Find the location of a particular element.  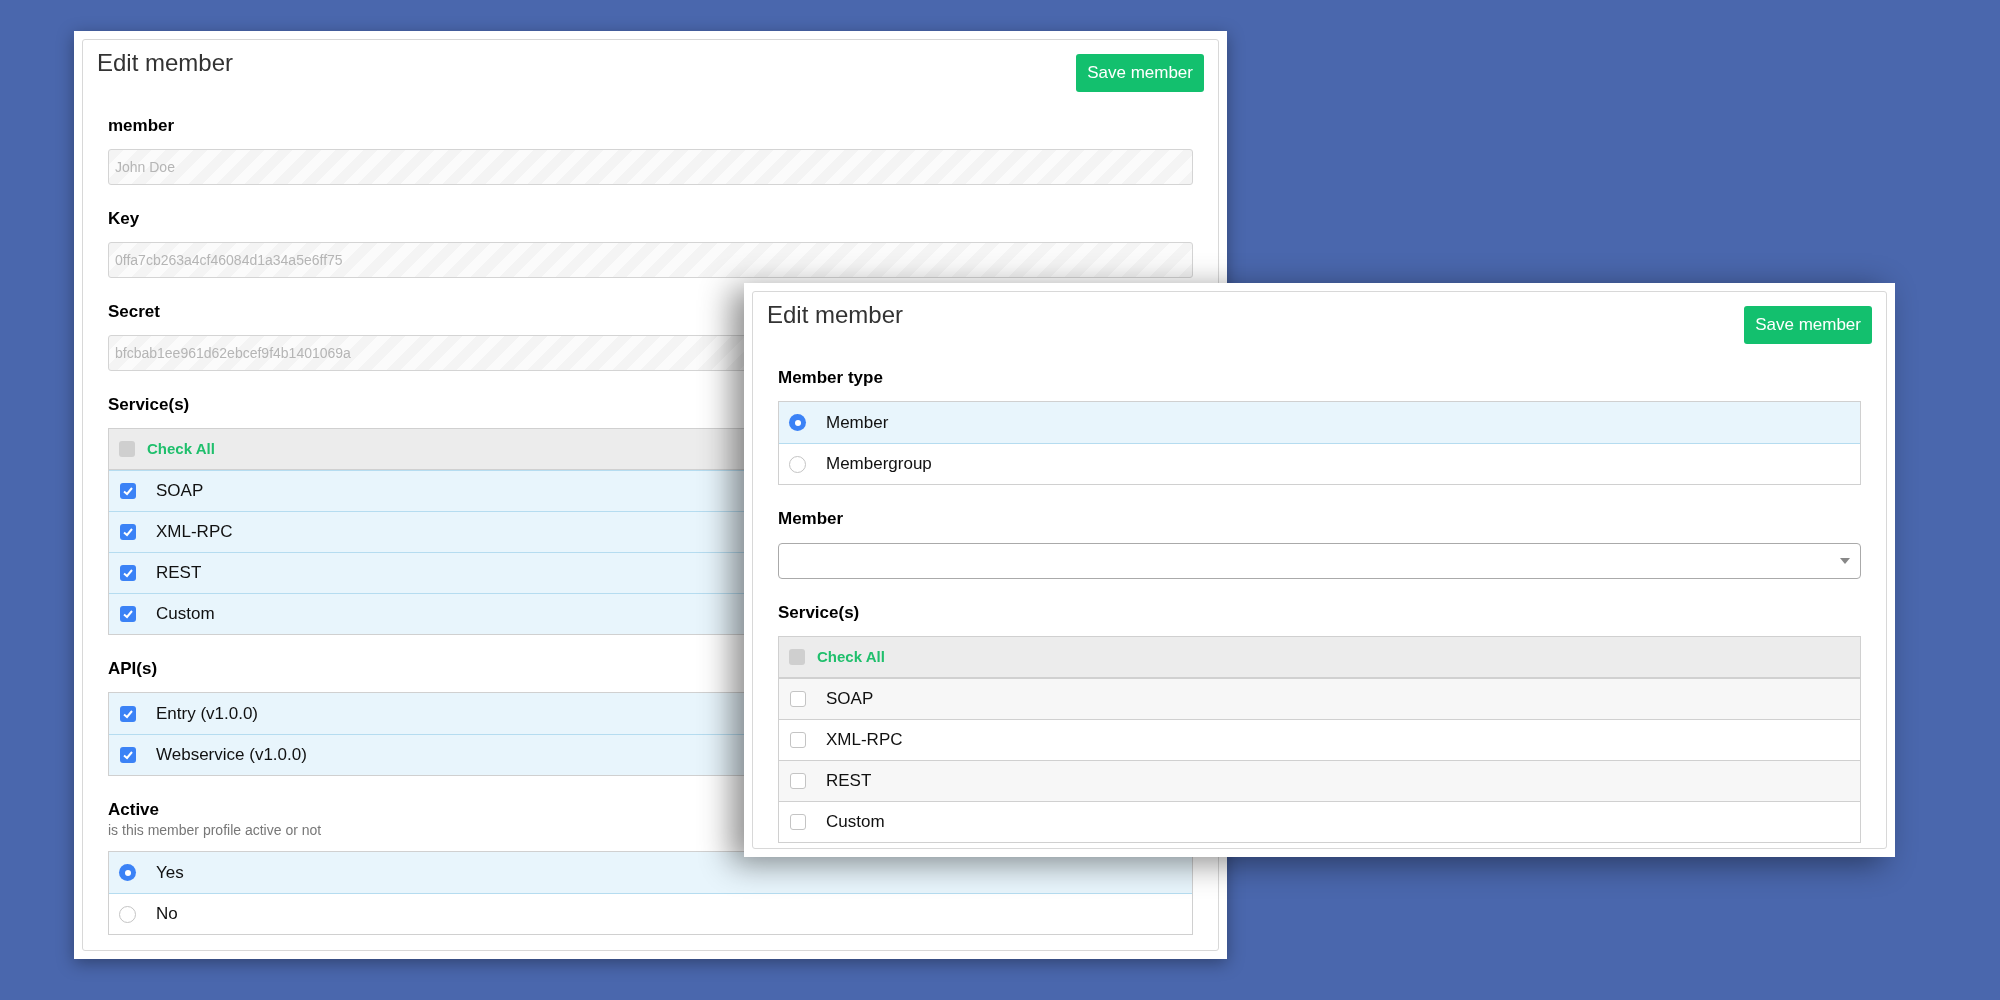

option-label: XML-RPC is located at coordinates (194, 532).